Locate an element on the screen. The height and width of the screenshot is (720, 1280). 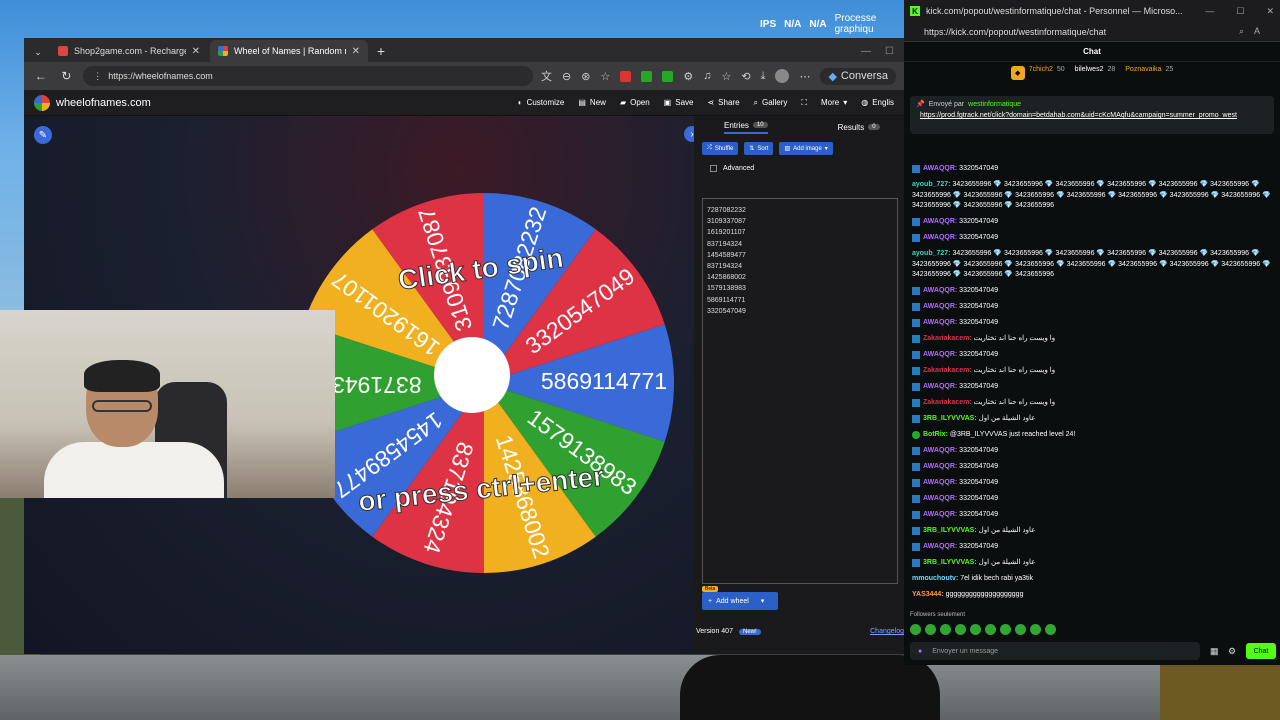
reload-icon: ↻ is located at coordinates (67, 76).